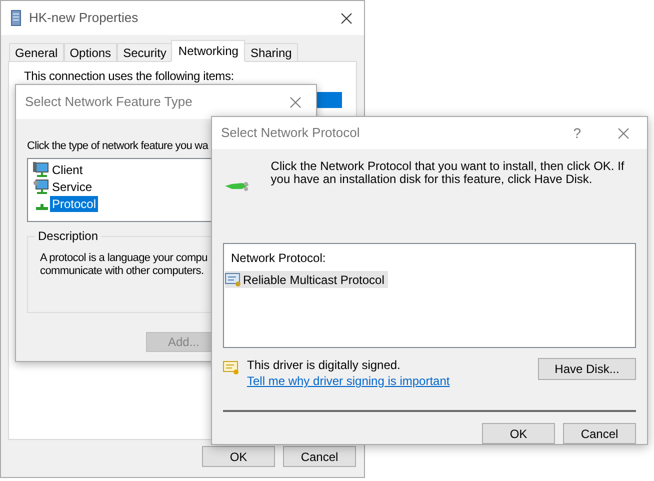 This screenshot has height=481, width=654. What do you see at coordinates (74, 204) in the screenshot?
I see `feature-item: Protocol` at bounding box center [74, 204].